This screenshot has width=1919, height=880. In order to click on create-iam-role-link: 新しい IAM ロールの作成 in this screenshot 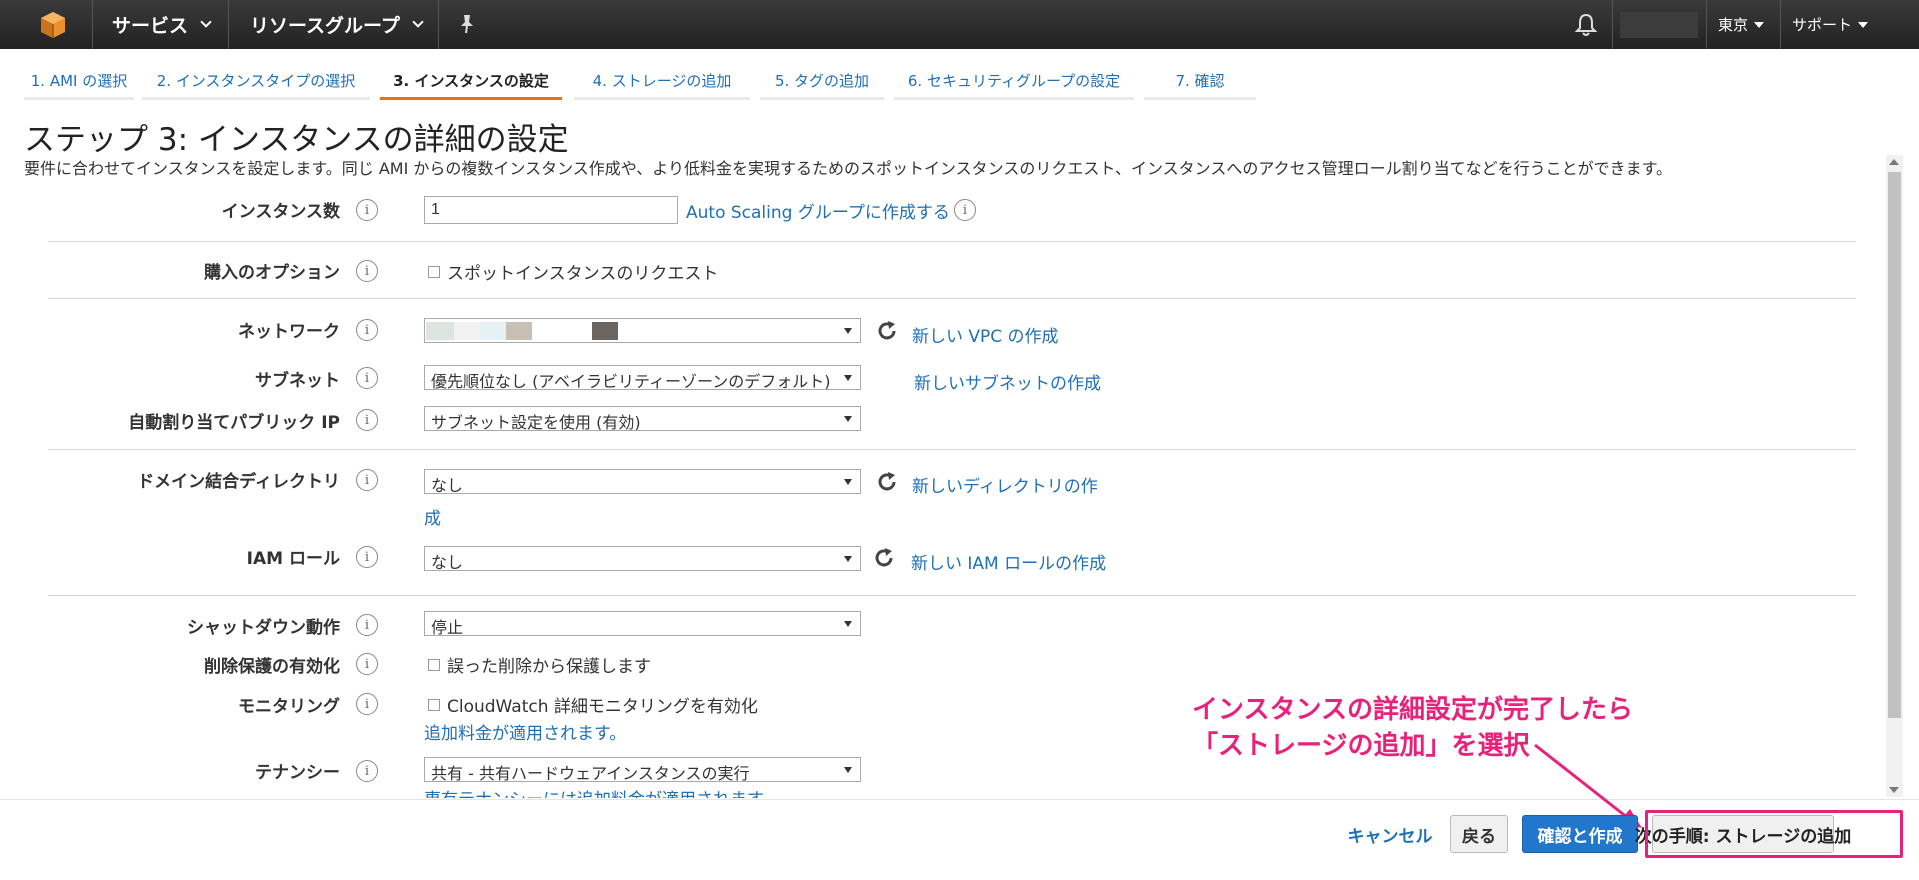, I will do `click(1008, 561)`.